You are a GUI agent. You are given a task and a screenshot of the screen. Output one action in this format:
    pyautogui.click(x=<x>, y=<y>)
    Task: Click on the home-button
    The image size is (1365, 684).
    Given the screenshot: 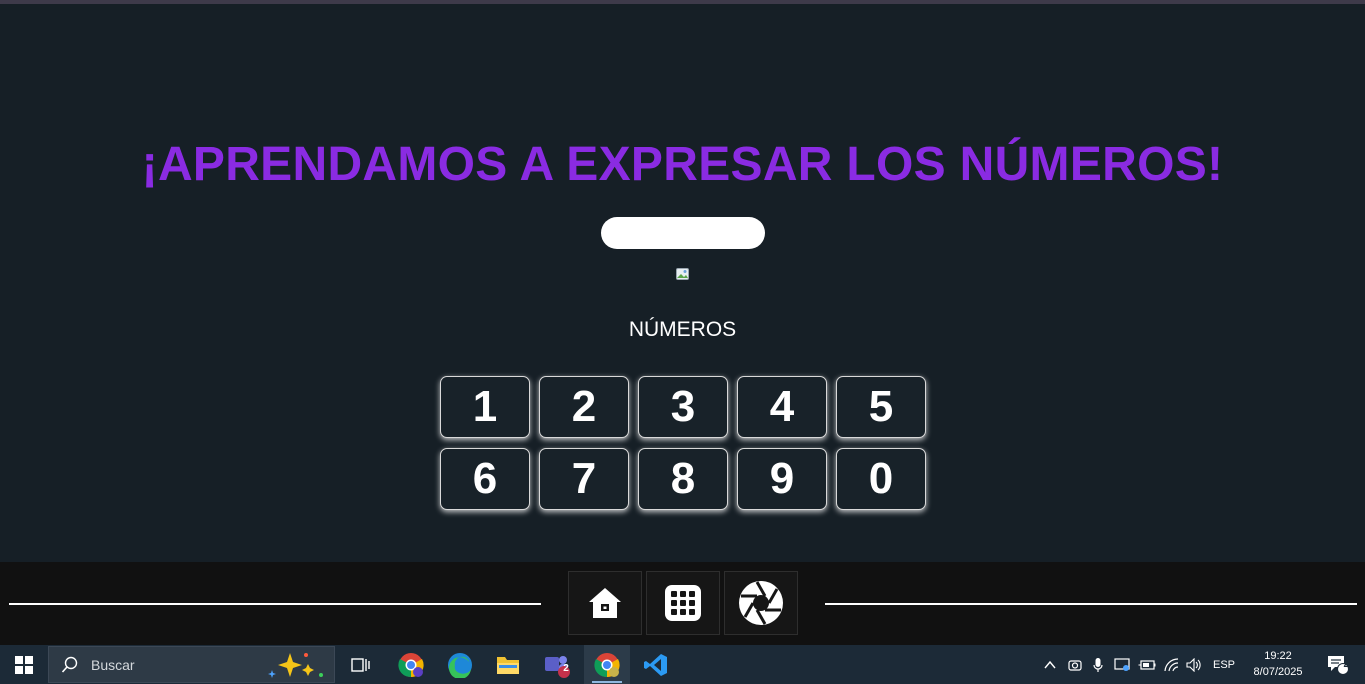 What is the action you would take?
    pyautogui.click(x=605, y=603)
    